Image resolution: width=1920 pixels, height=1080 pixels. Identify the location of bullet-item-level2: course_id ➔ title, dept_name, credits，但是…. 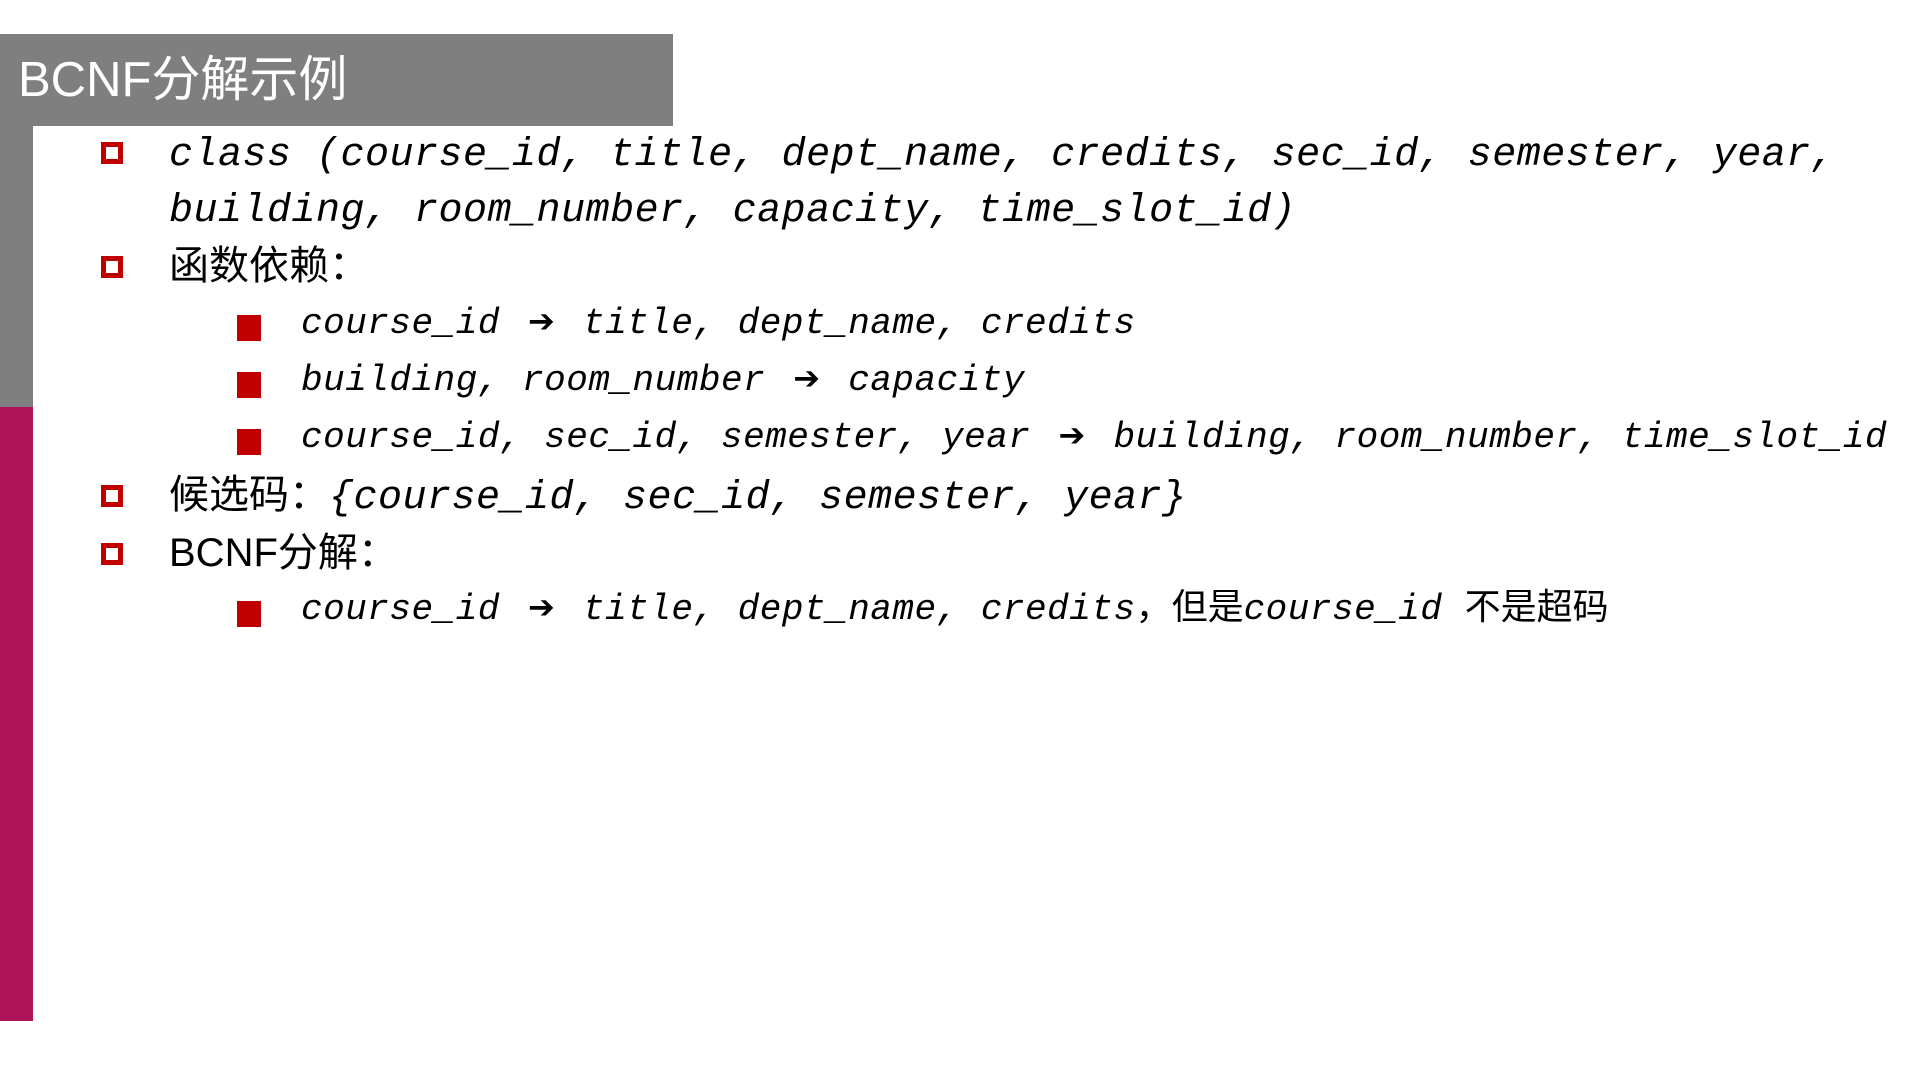
(1078, 608).